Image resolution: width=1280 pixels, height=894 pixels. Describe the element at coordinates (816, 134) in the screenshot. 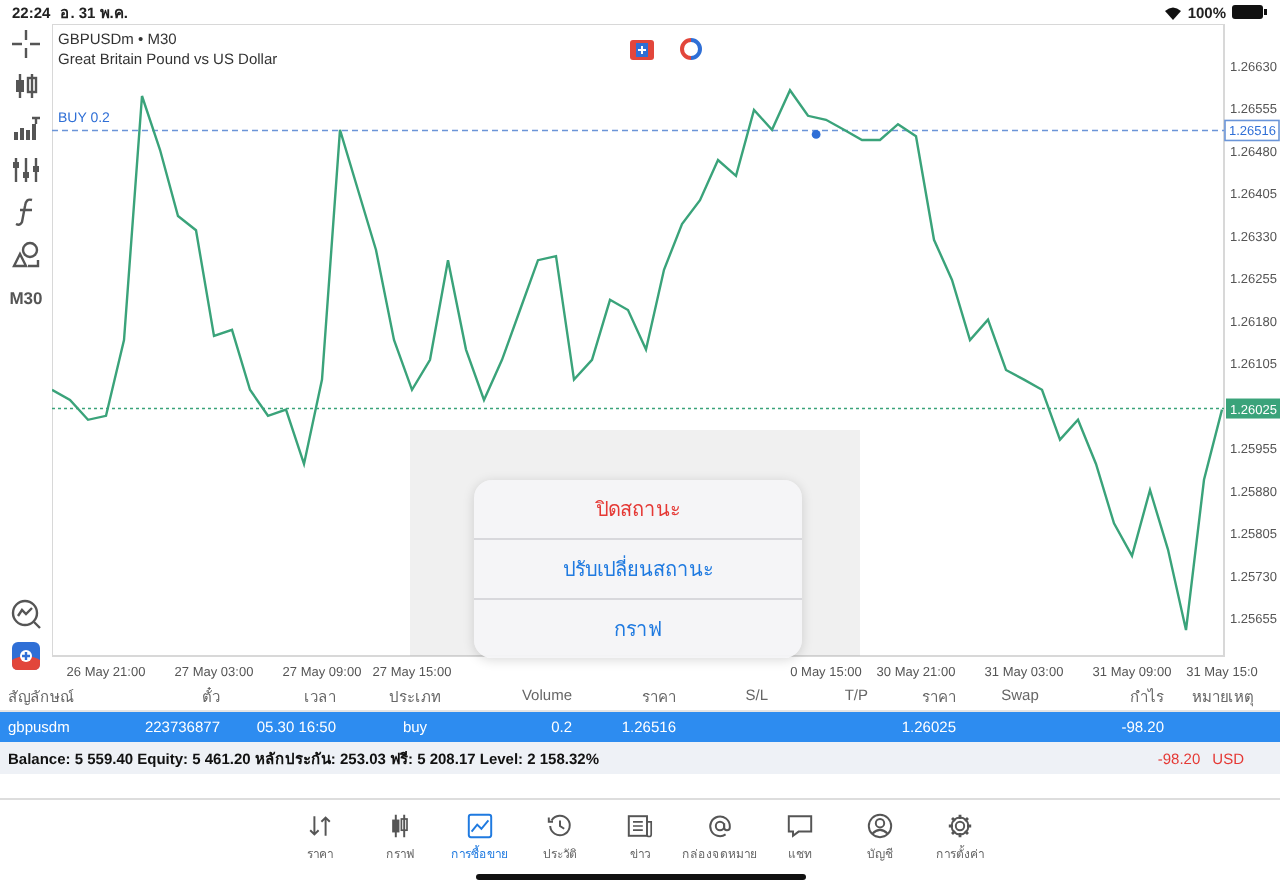

I see `entry-marker` at that location.